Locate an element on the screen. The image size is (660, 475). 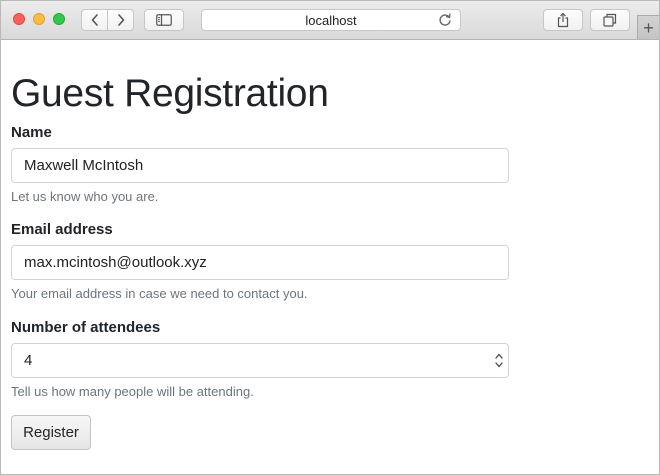
number-stepper-icon is located at coordinates (499, 360).